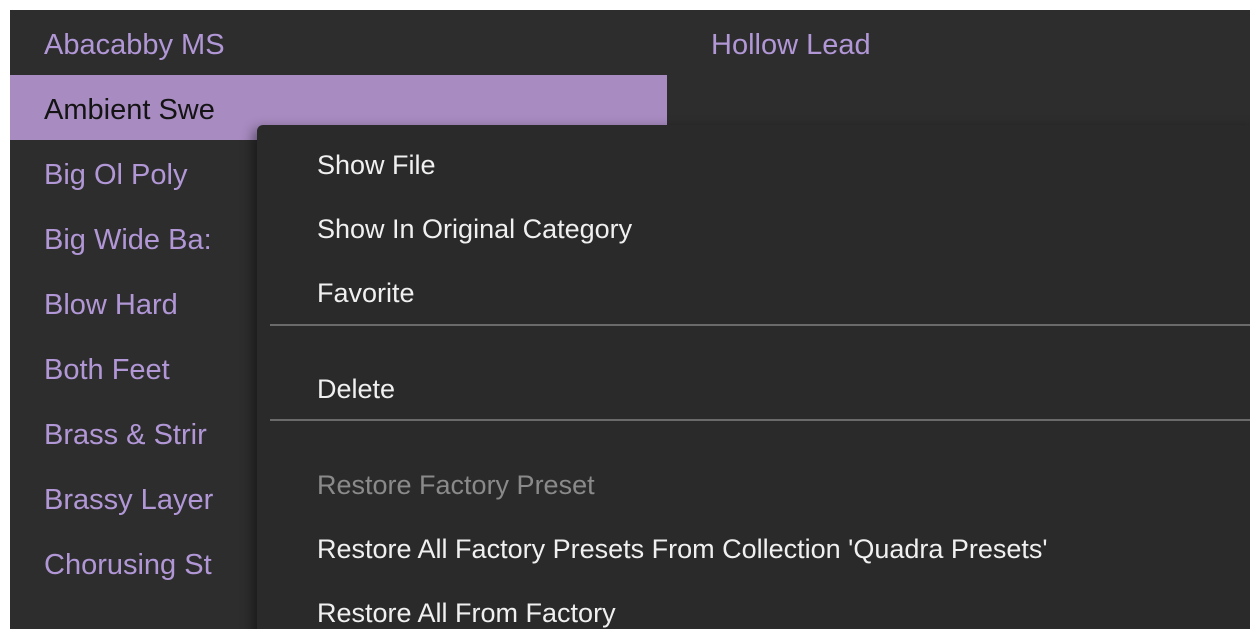 The image size is (1250, 629). Describe the element at coordinates (356, 389) in the screenshot. I see `menu-item-delete: Delete` at that location.